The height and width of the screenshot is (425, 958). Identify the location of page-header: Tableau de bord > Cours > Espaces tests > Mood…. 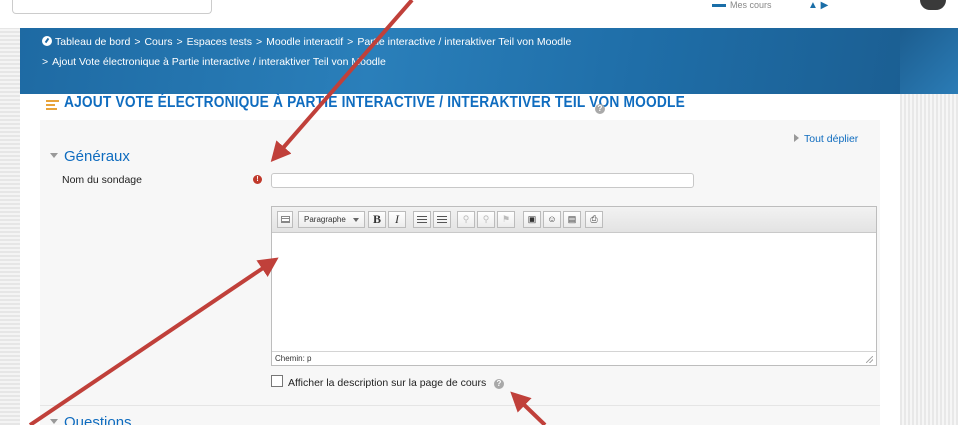
(460, 61).